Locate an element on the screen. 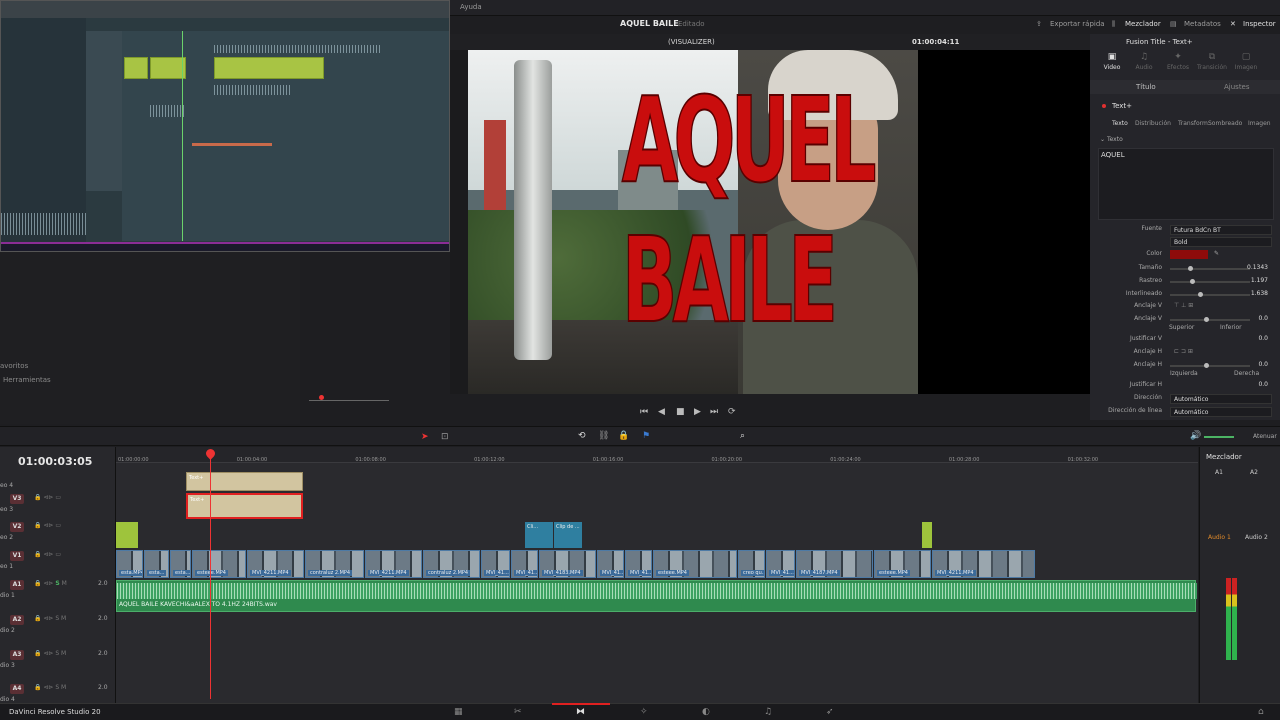  track-a4-controls: 🔒 ⊲⊳ S M is located at coordinates (50, 687).